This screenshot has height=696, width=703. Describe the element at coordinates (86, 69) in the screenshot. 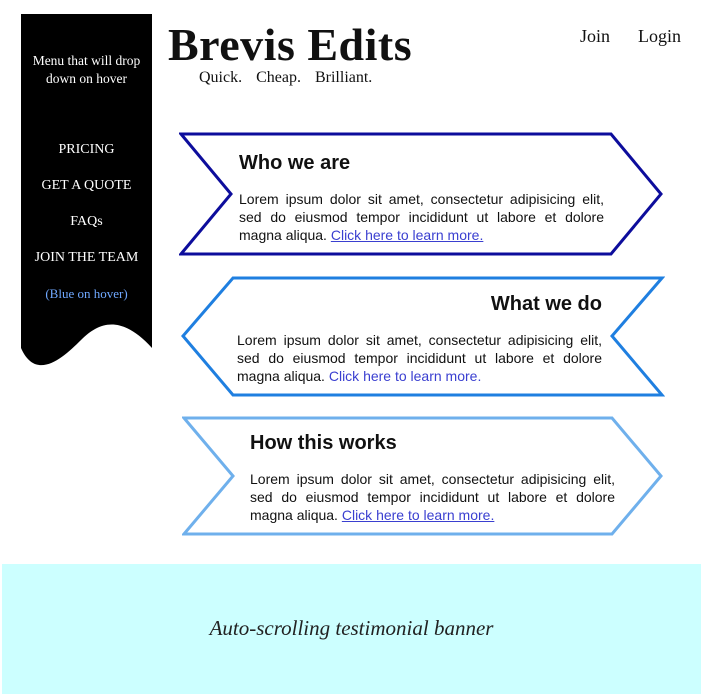

I see `menu-note: Menu that will drop down on hover` at that location.